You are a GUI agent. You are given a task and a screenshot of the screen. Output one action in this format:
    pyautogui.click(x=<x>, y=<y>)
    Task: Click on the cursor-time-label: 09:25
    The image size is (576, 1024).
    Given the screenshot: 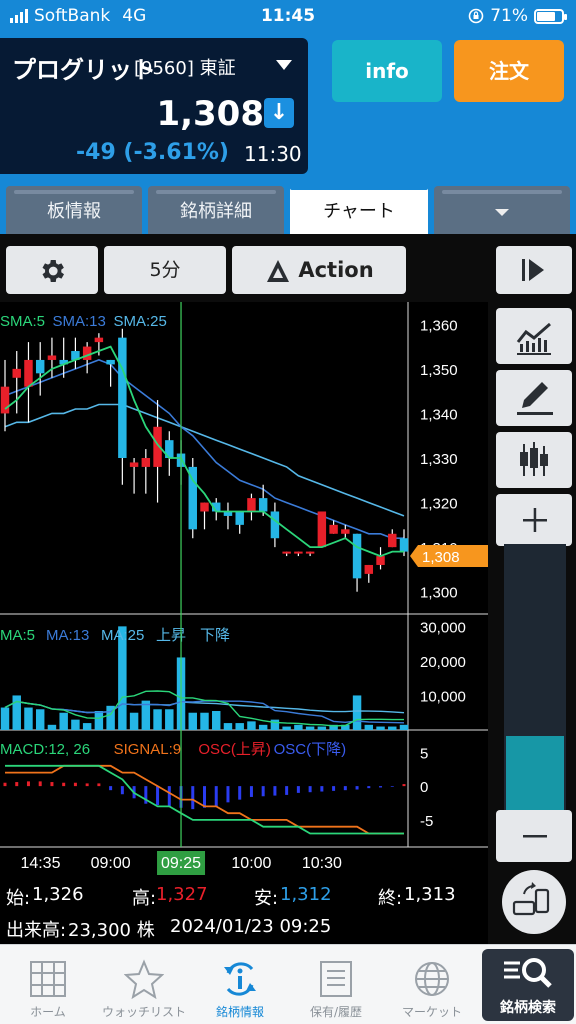 What is the action you would take?
    pyautogui.click(x=181, y=863)
    